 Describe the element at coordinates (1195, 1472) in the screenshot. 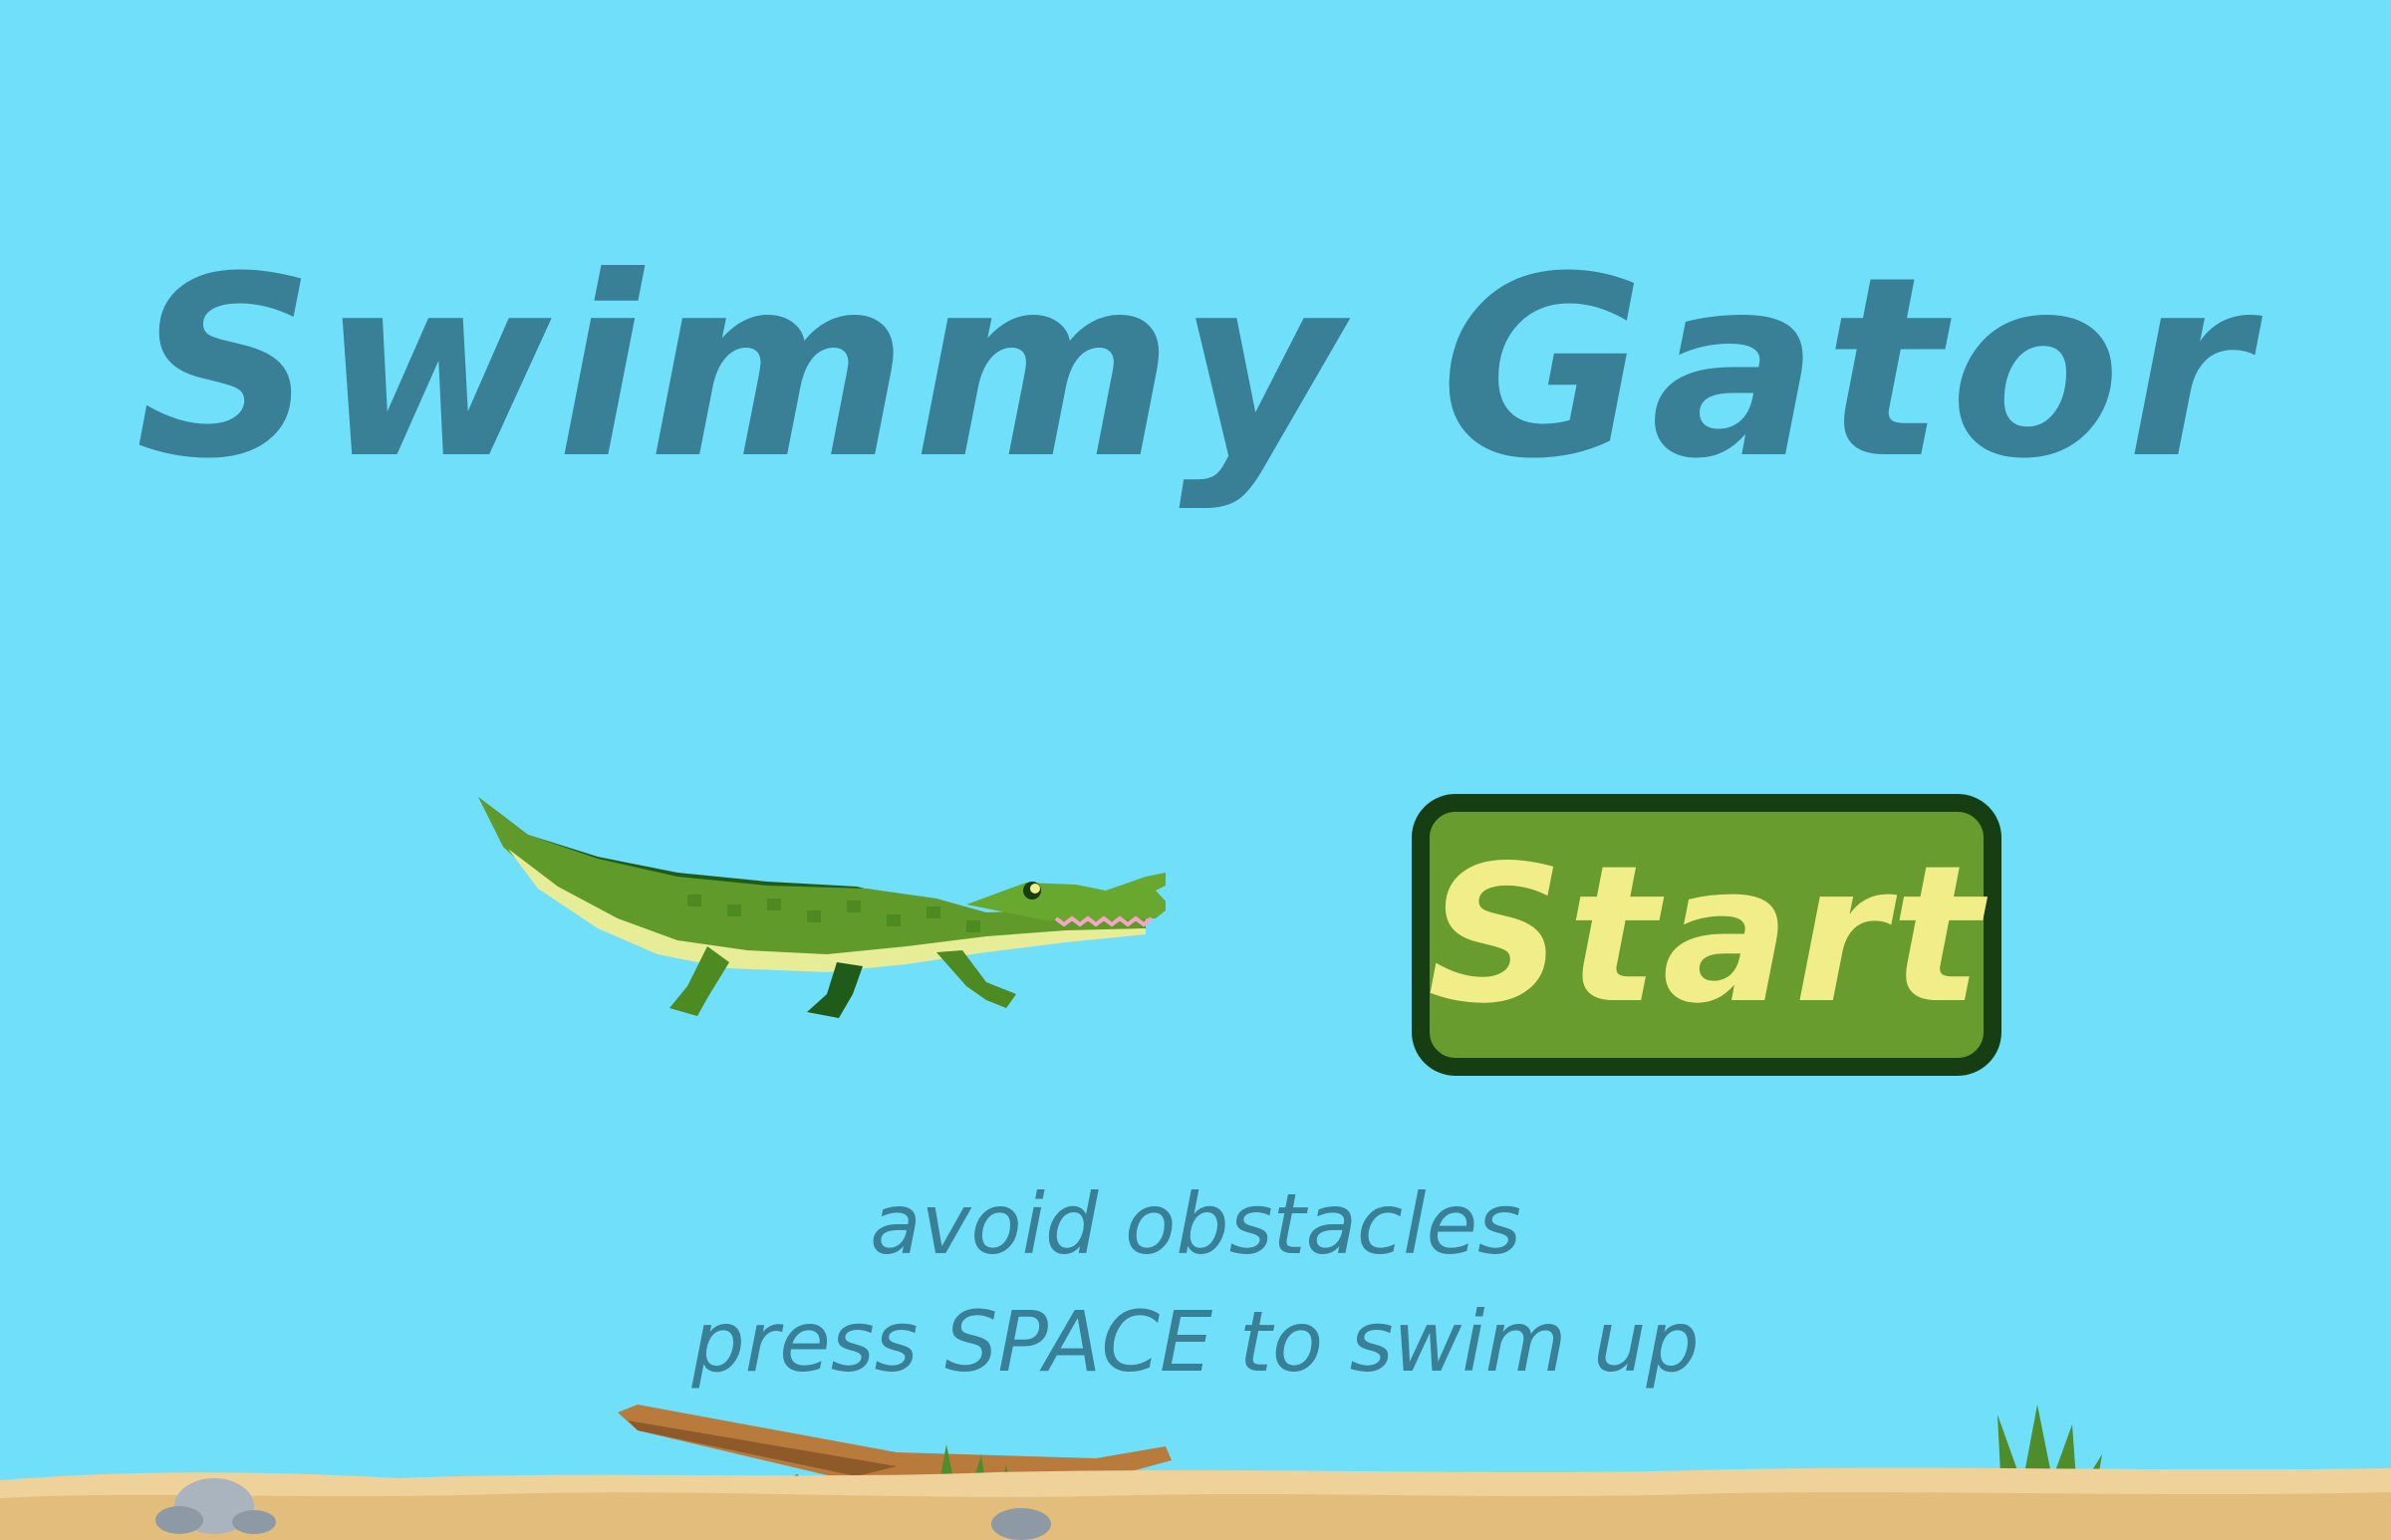

I see `seabed` at that location.